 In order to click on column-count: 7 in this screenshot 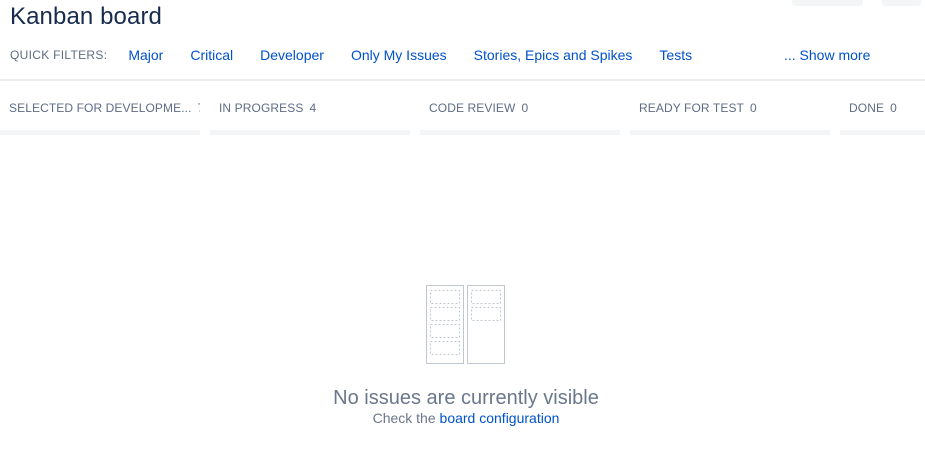, I will do `click(199, 108)`.